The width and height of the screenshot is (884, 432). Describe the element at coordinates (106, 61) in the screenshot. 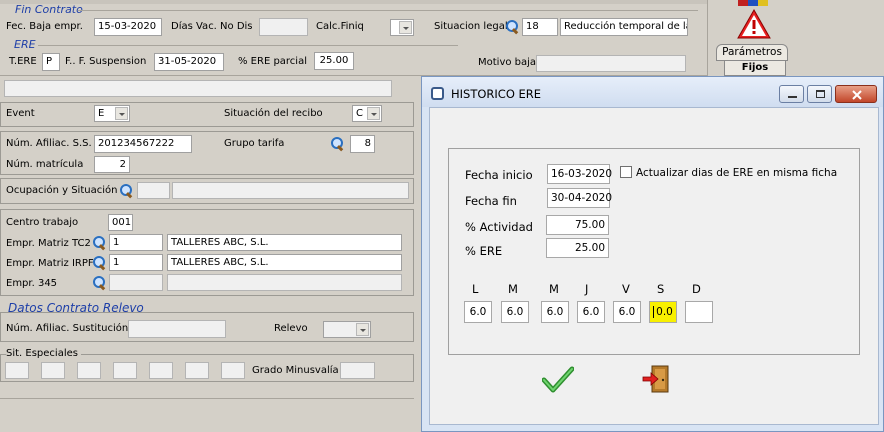

I see `ff-suspension-label: F.. F. Suspension` at that location.